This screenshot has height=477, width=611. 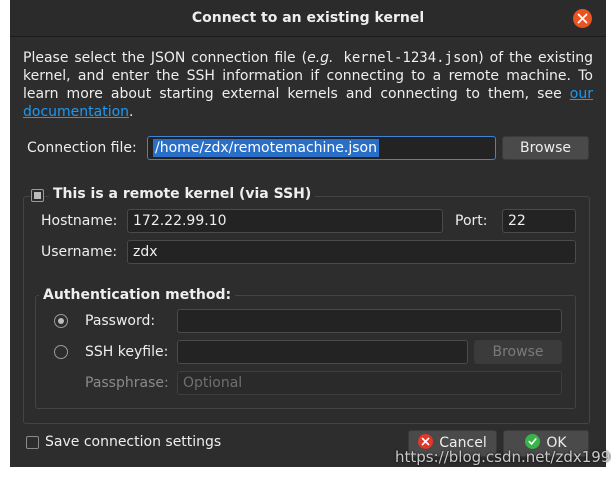 What do you see at coordinates (213, 383) in the screenshot?
I see `passphrase-placeholder: Optional` at bounding box center [213, 383].